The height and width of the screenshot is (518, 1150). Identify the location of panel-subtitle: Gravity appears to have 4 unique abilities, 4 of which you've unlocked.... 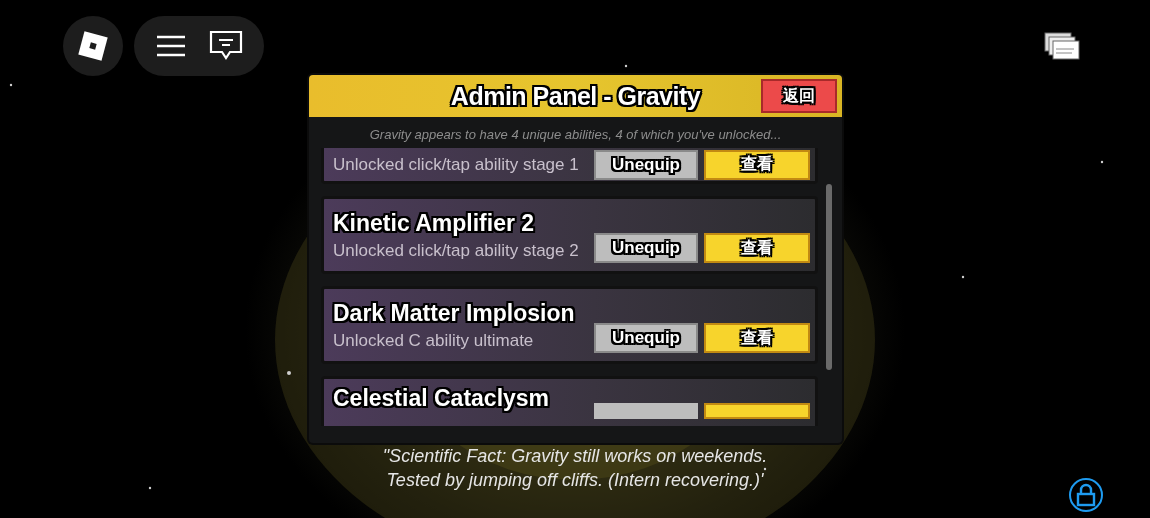
(575, 135).